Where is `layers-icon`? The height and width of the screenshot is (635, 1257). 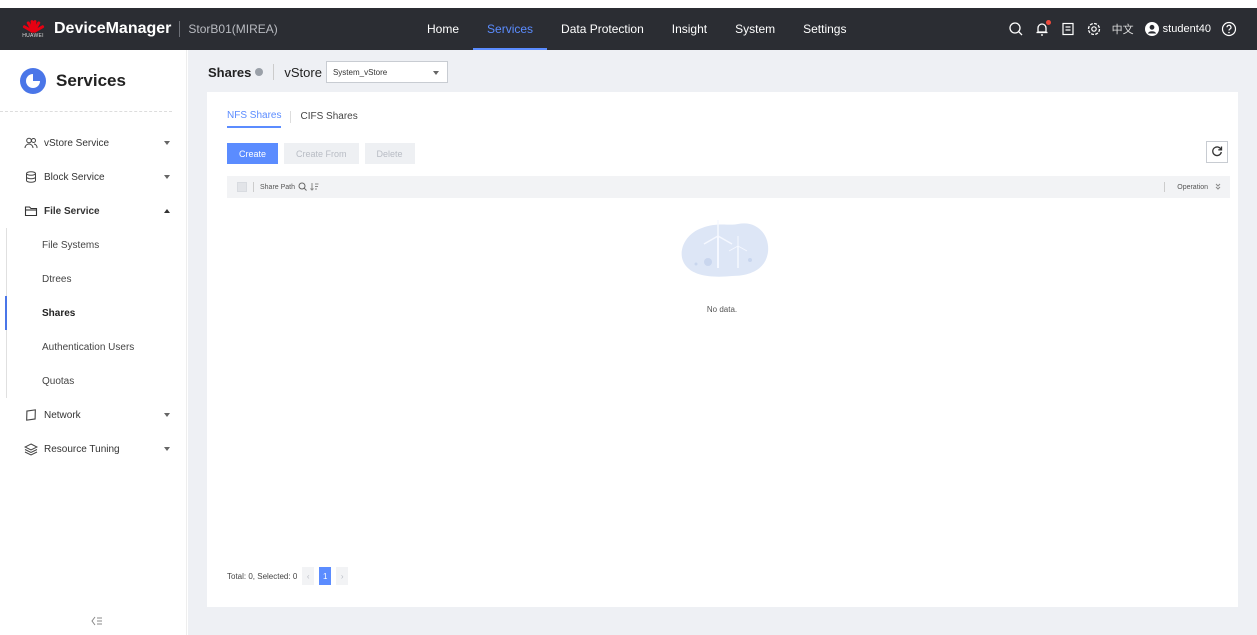 layers-icon is located at coordinates (31, 449).